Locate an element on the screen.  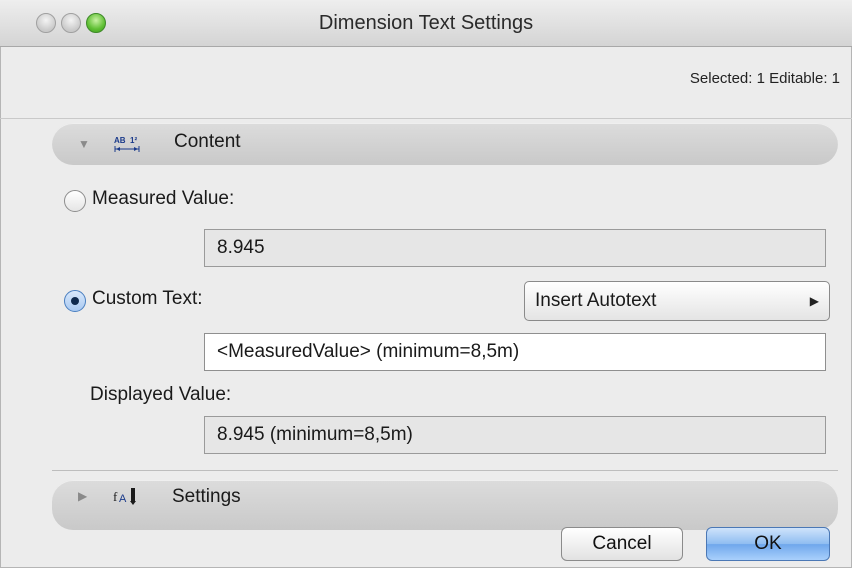
svg-text: AB is located at coordinates (120, 140).